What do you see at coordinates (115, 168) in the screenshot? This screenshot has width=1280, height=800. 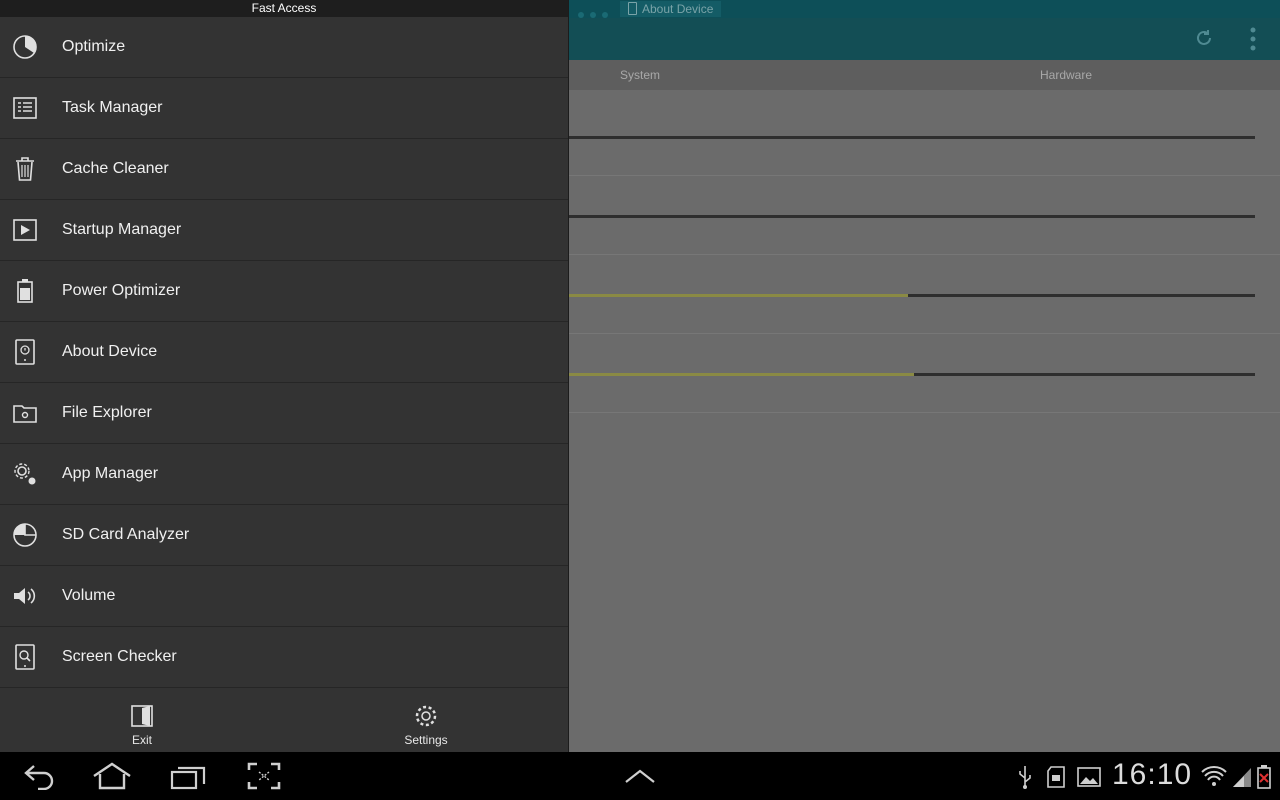 I see `menu-item-label: Cache Cleaner` at bounding box center [115, 168].